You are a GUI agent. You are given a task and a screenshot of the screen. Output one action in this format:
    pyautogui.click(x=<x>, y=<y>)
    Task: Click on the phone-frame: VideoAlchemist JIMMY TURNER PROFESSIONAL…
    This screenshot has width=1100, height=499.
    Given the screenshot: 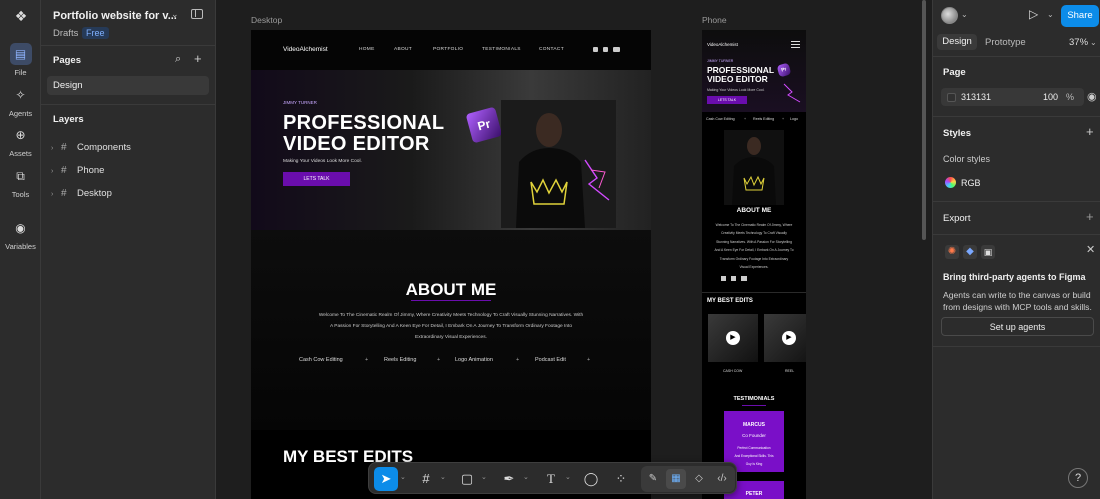 What is the action you would take?
    pyautogui.click(x=754, y=264)
    